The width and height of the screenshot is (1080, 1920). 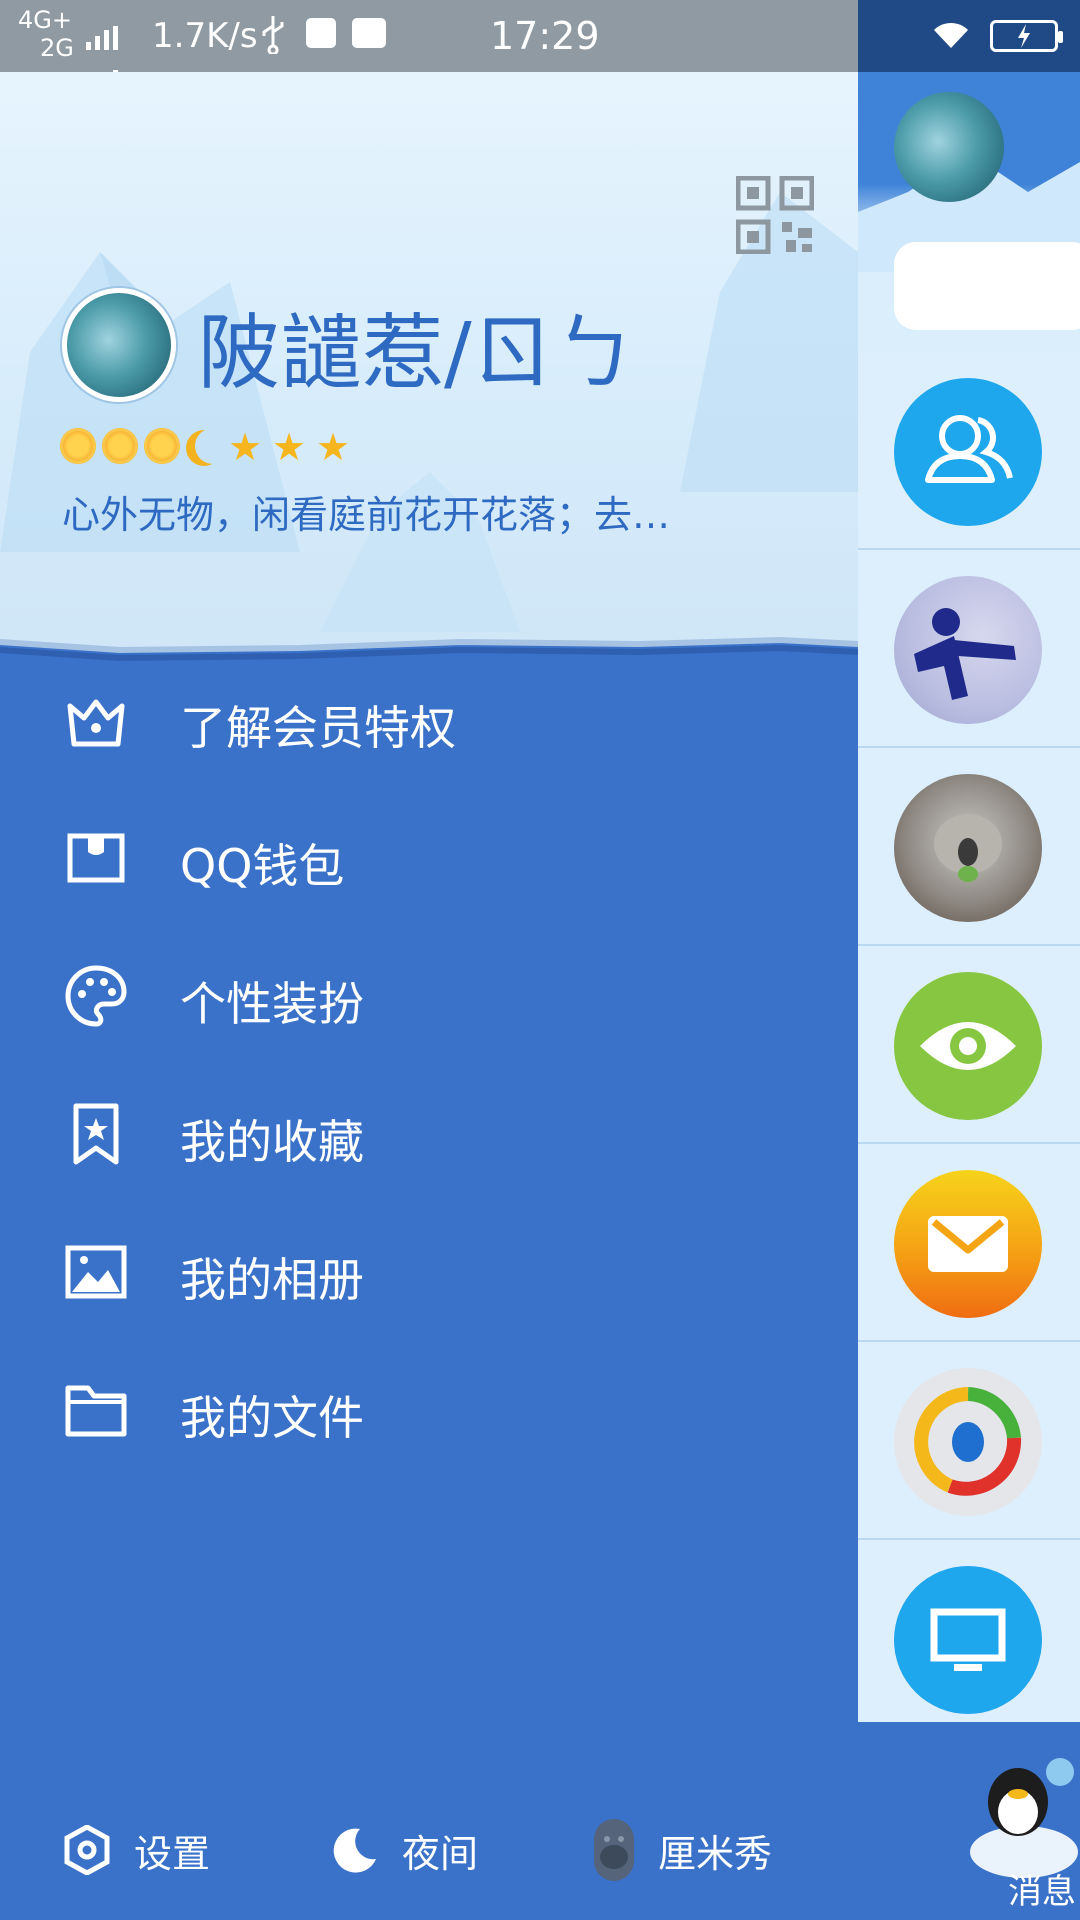 I want to click on koala-avatar, so click(x=968, y=848).